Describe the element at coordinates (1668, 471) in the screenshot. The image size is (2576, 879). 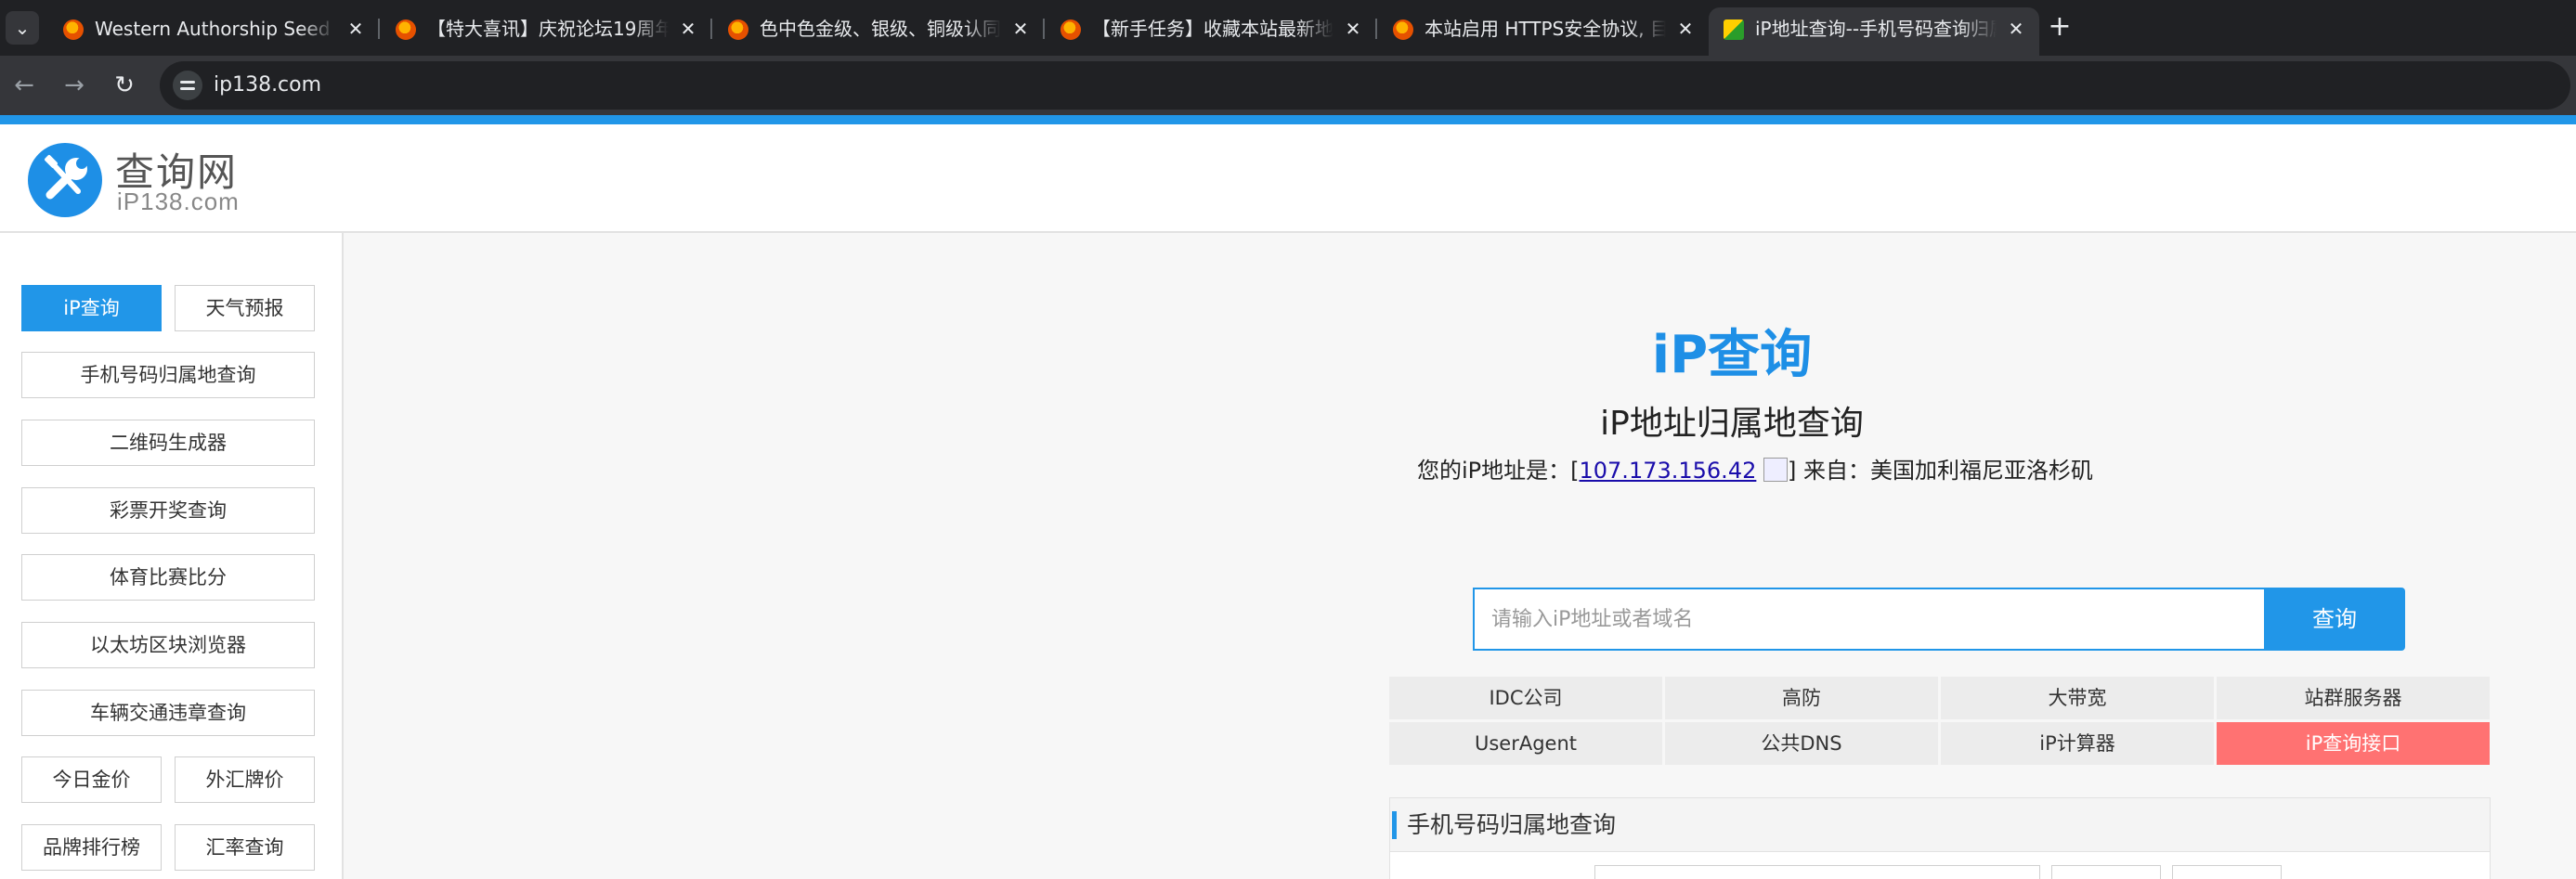
I see `ip-address-link: 107.173.156.42` at that location.